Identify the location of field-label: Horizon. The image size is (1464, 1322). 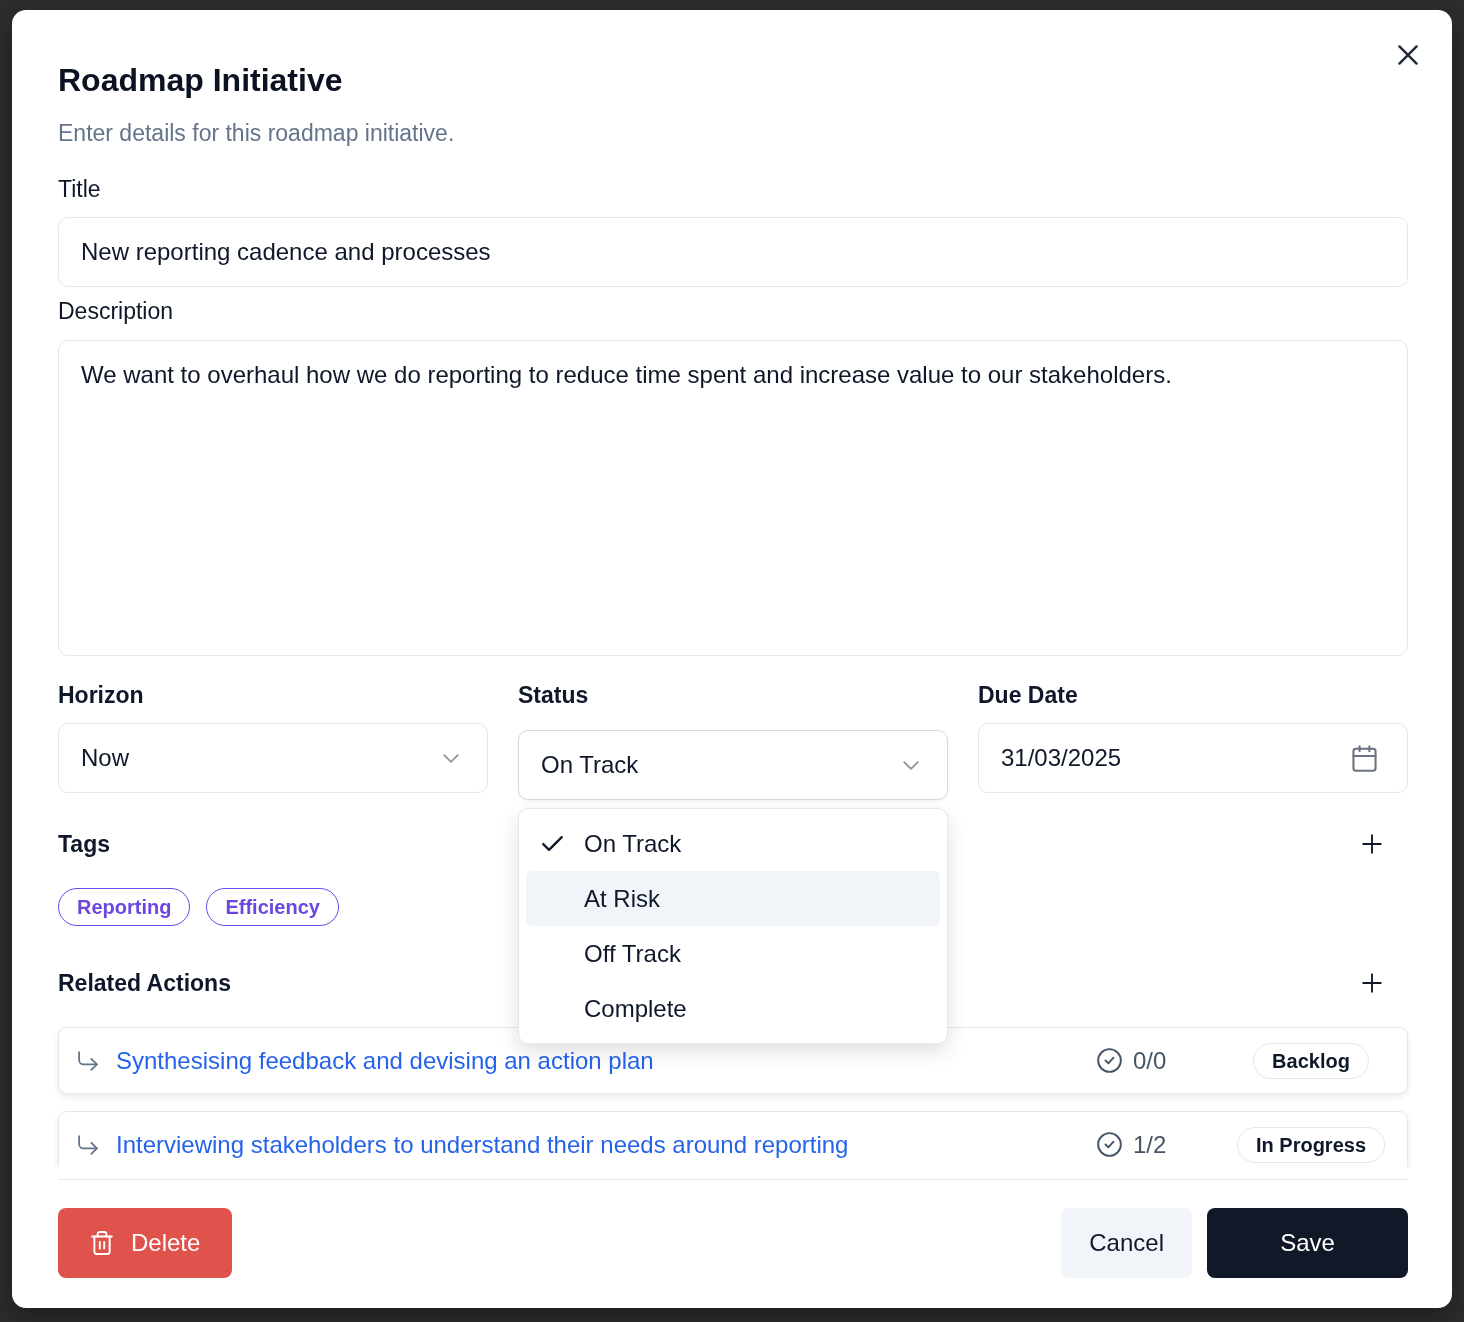
(101, 695).